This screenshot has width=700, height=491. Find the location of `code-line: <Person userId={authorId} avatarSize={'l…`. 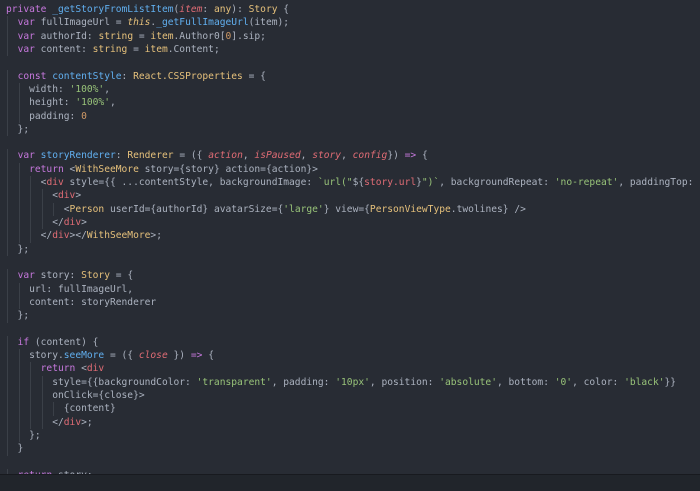

code-line: <Person userId={authorId} avatarSize={'l… is located at coordinates (353, 209).